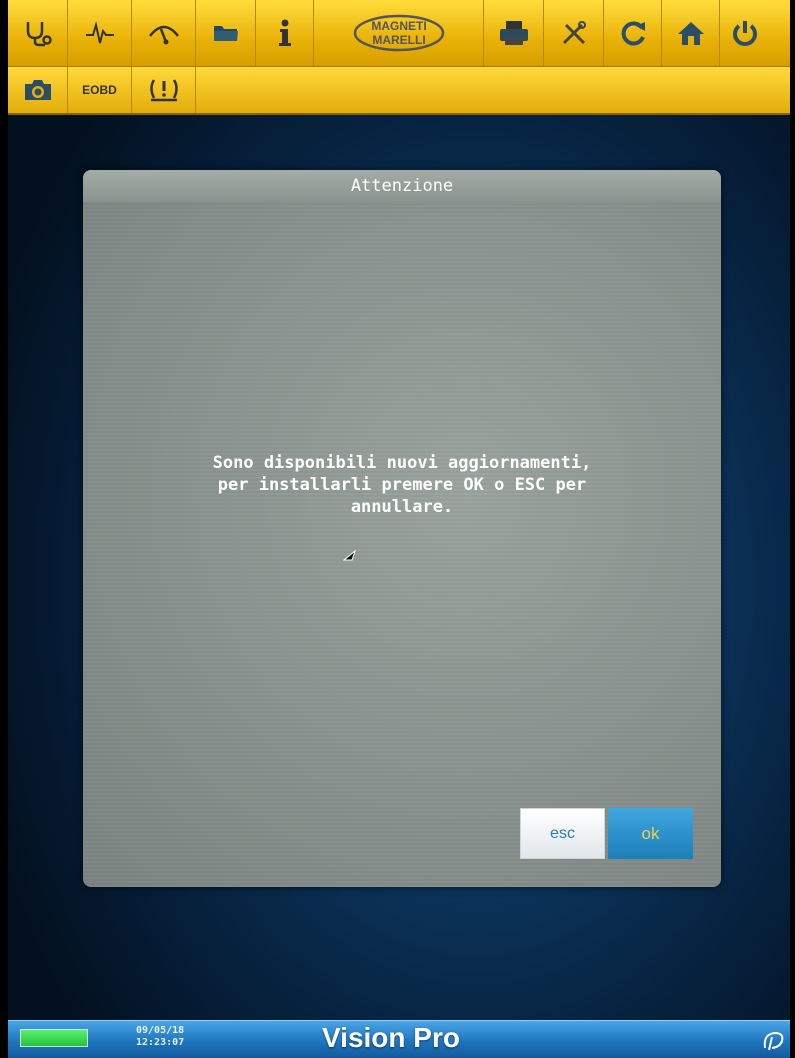  I want to click on info-icon, so click(284, 32).